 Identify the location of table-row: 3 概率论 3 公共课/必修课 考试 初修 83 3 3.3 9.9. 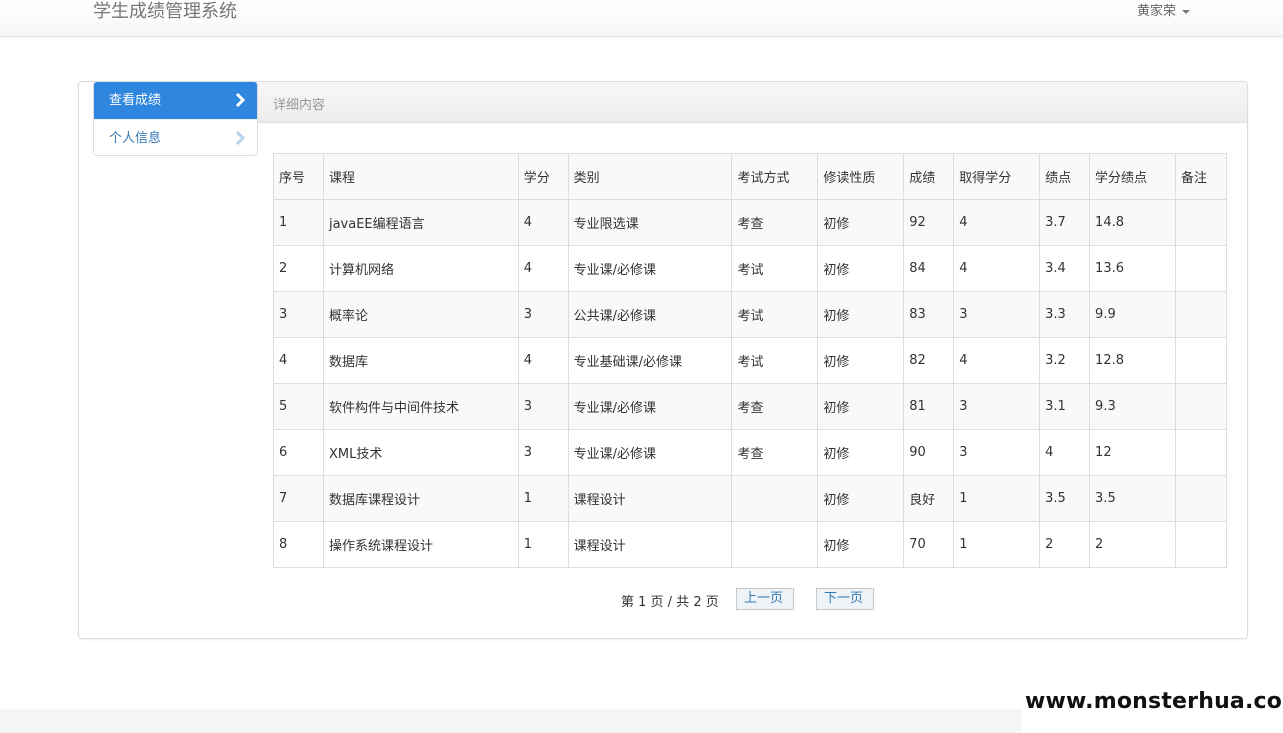
(750, 314).